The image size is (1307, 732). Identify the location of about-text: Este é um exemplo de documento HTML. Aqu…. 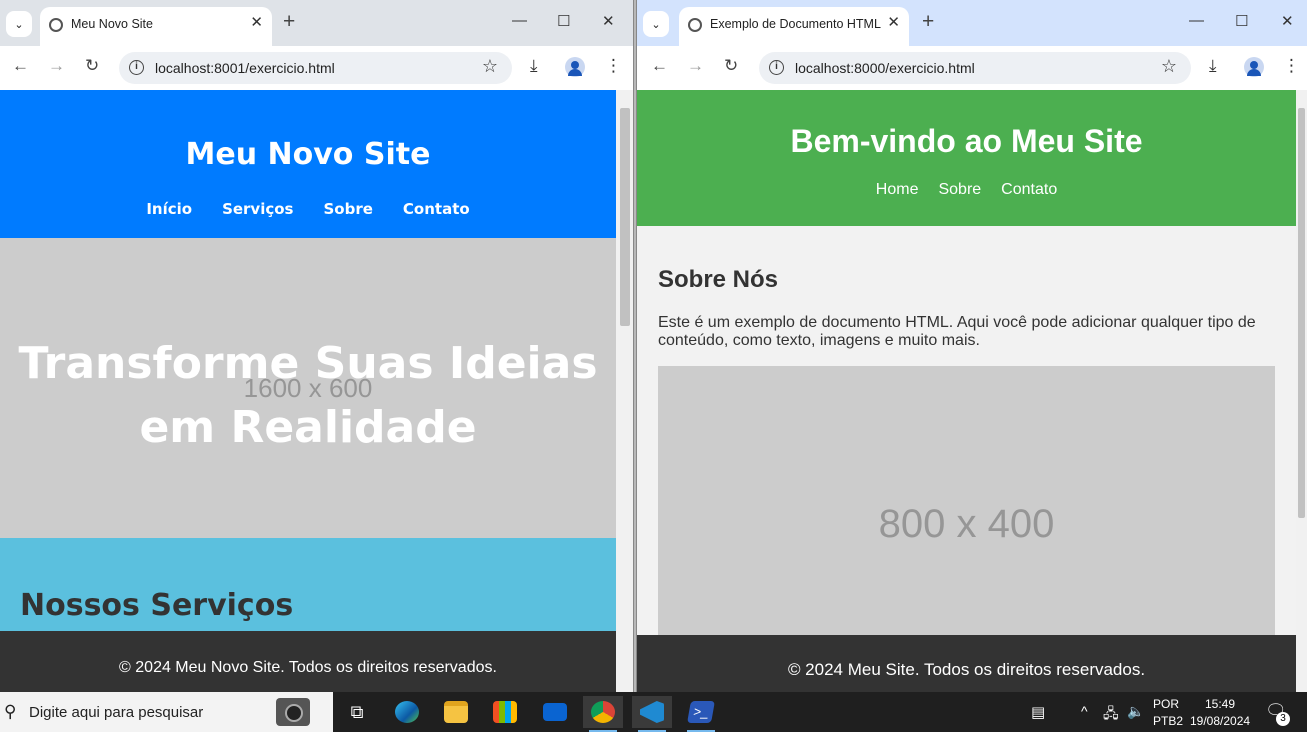
(957, 331).